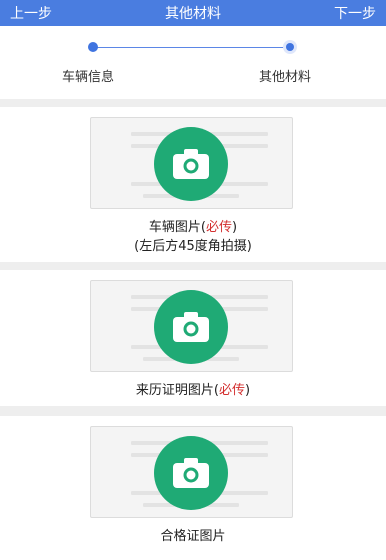 The width and height of the screenshot is (386, 560). I want to click on step-1-label: 车辆信息, so click(88, 77).